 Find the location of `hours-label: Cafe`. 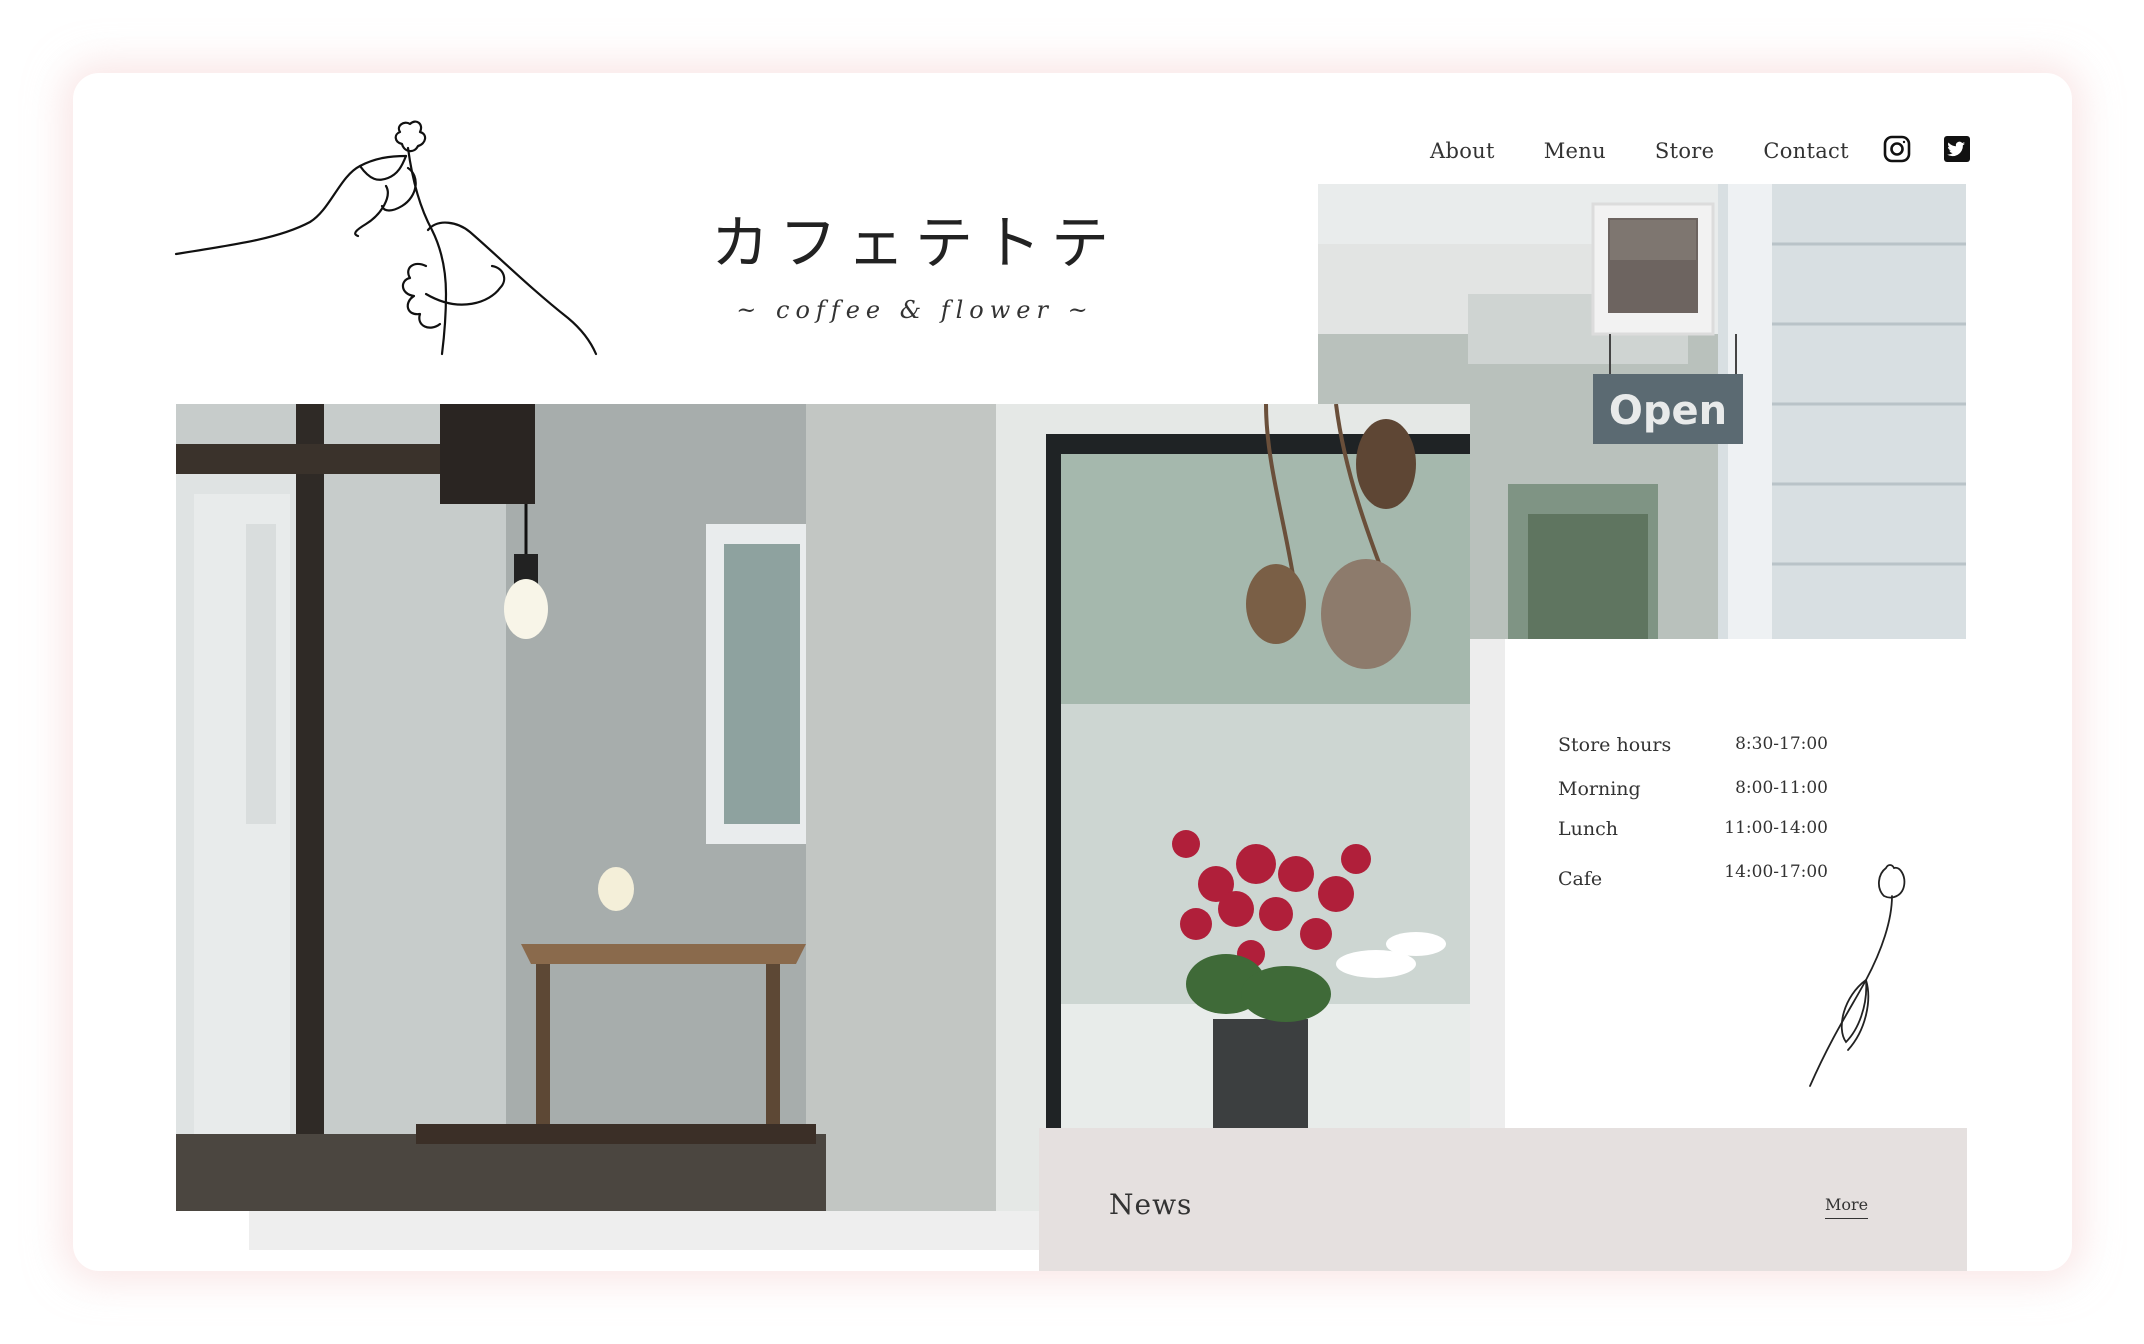

hours-label: Cafe is located at coordinates (1580, 879).